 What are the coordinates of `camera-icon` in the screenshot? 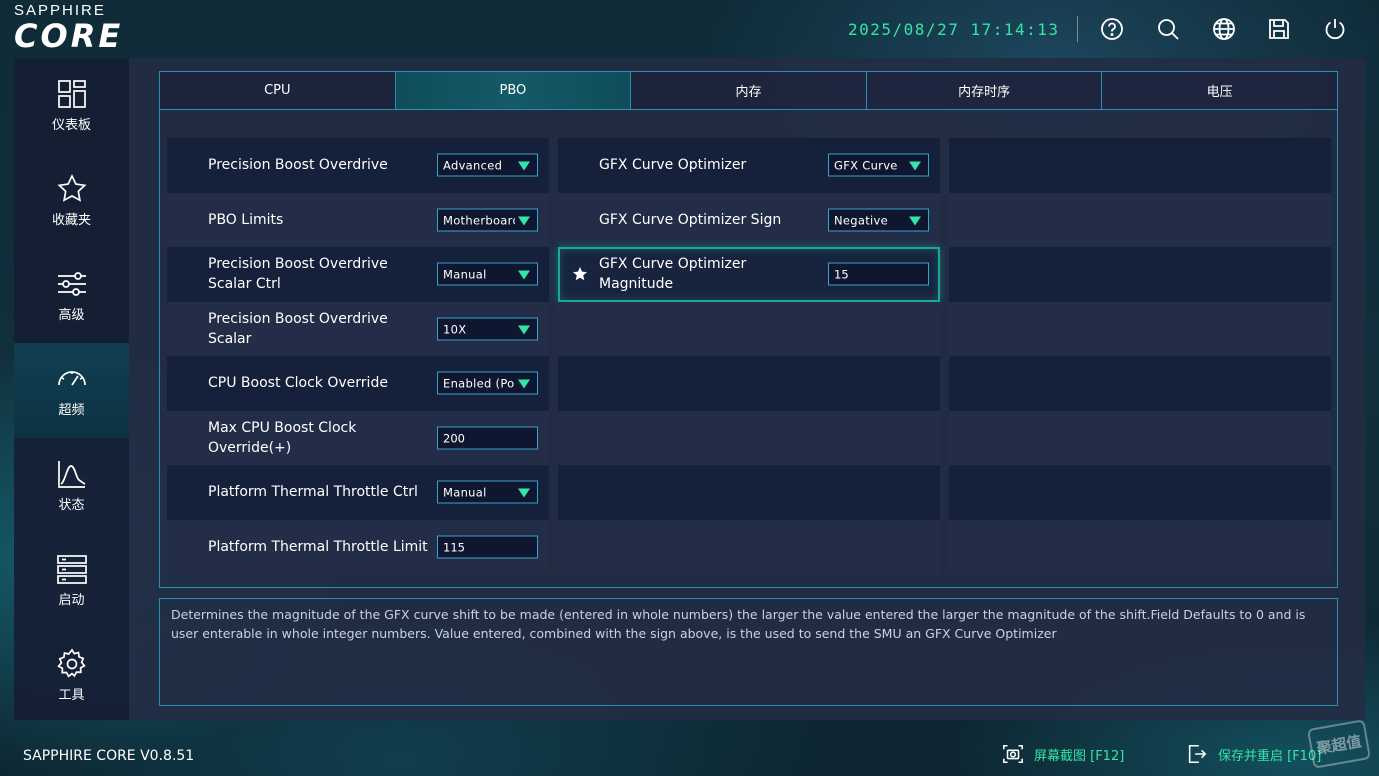 It's located at (1013, 754).